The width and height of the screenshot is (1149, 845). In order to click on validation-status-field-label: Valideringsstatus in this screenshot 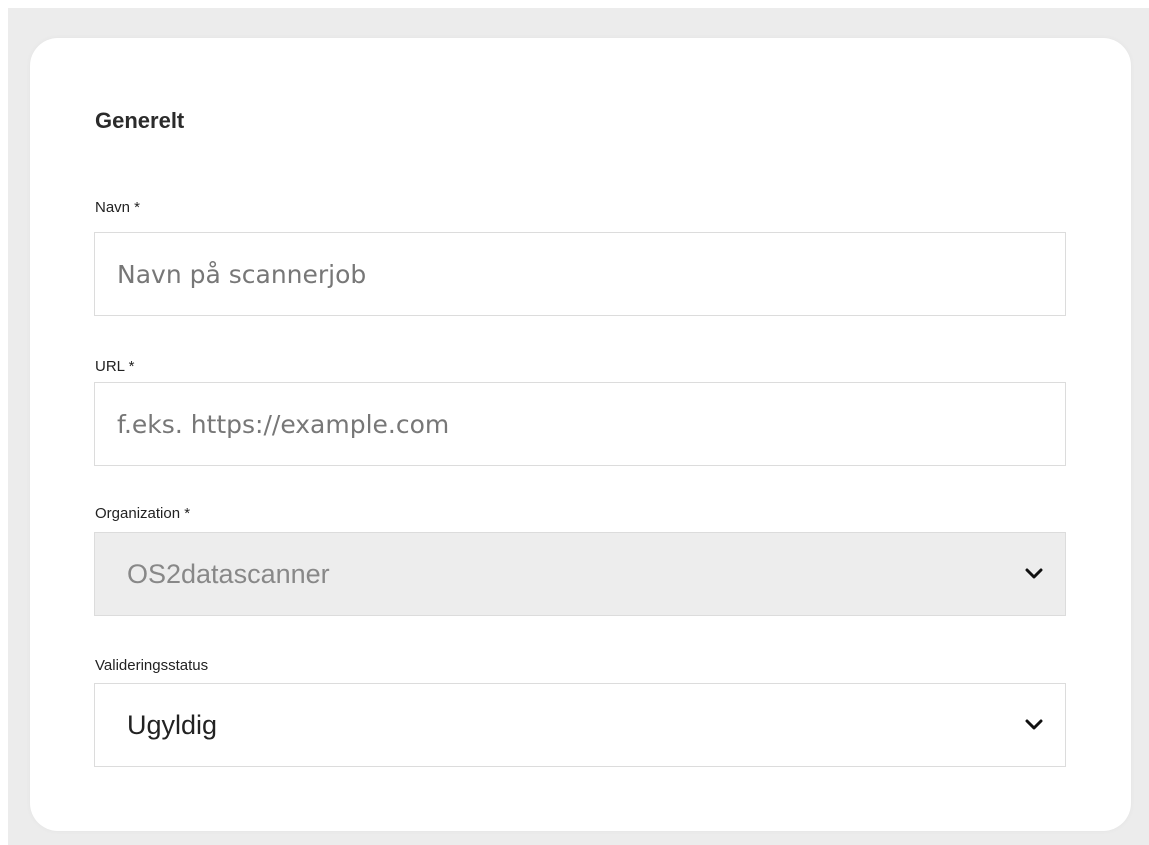, I will do `click(152, 665)`.